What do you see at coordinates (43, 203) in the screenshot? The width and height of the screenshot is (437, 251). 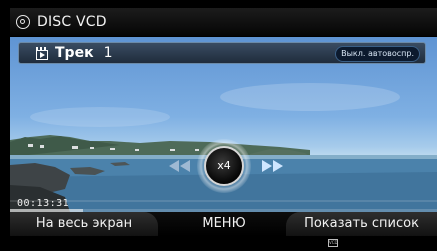 I see `elapsed-time: 00:13:31` at bounding box center [43, 203].